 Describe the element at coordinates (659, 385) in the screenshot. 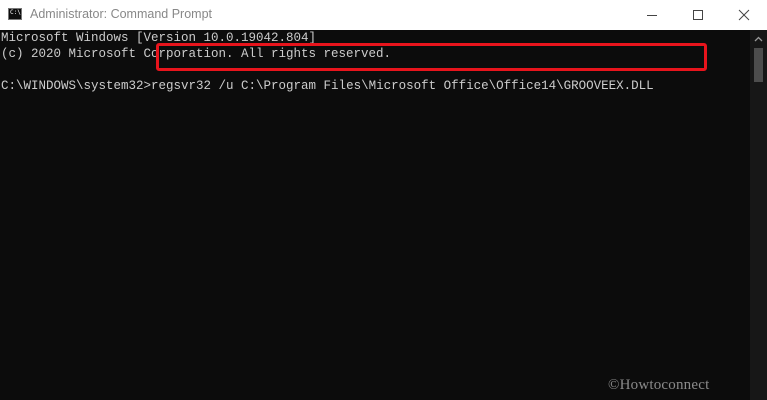

I see `watermark: ©Howtoconnect` at that location.